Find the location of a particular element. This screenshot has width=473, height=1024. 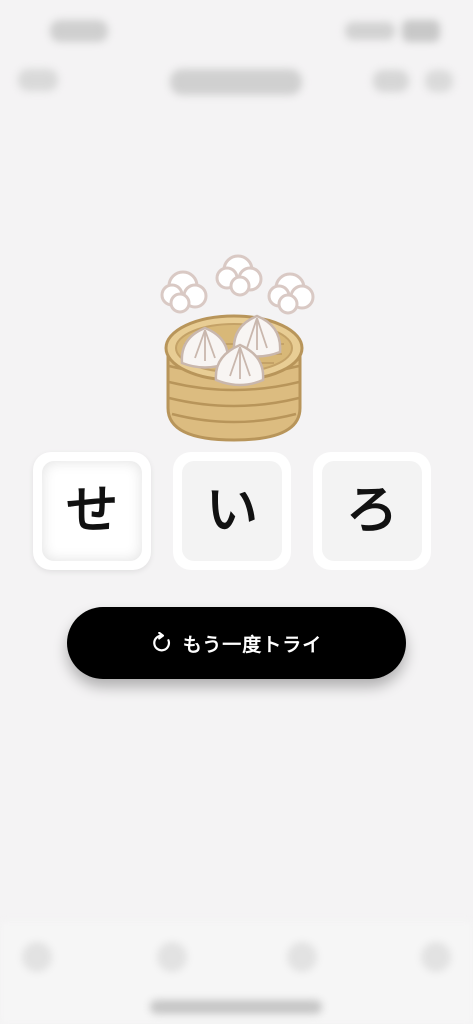

more-icon is located at coordinates (439, 81).